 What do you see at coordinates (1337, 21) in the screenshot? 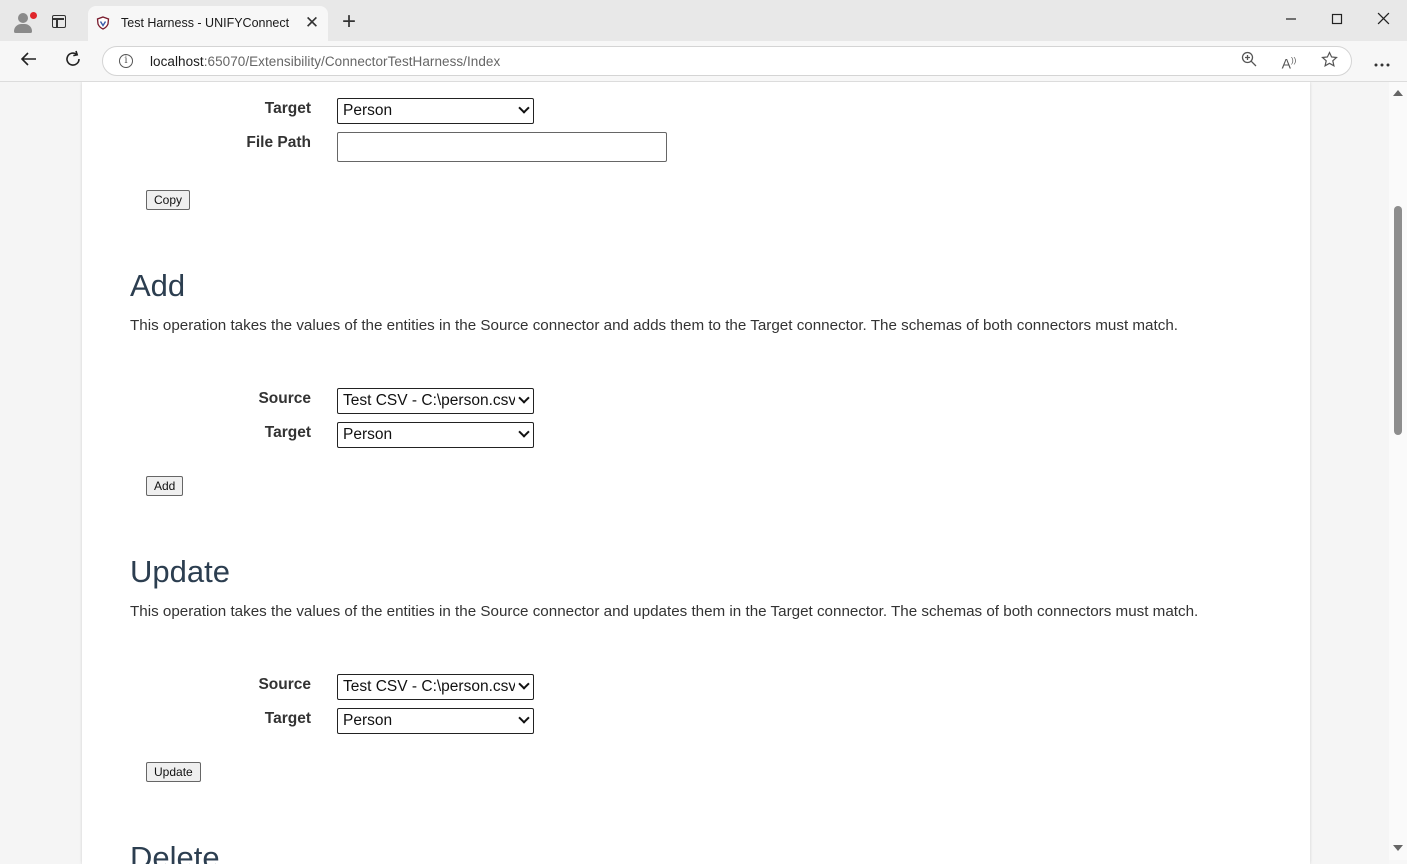
I see `maximize-icon` at bounding box center [1337, 21].